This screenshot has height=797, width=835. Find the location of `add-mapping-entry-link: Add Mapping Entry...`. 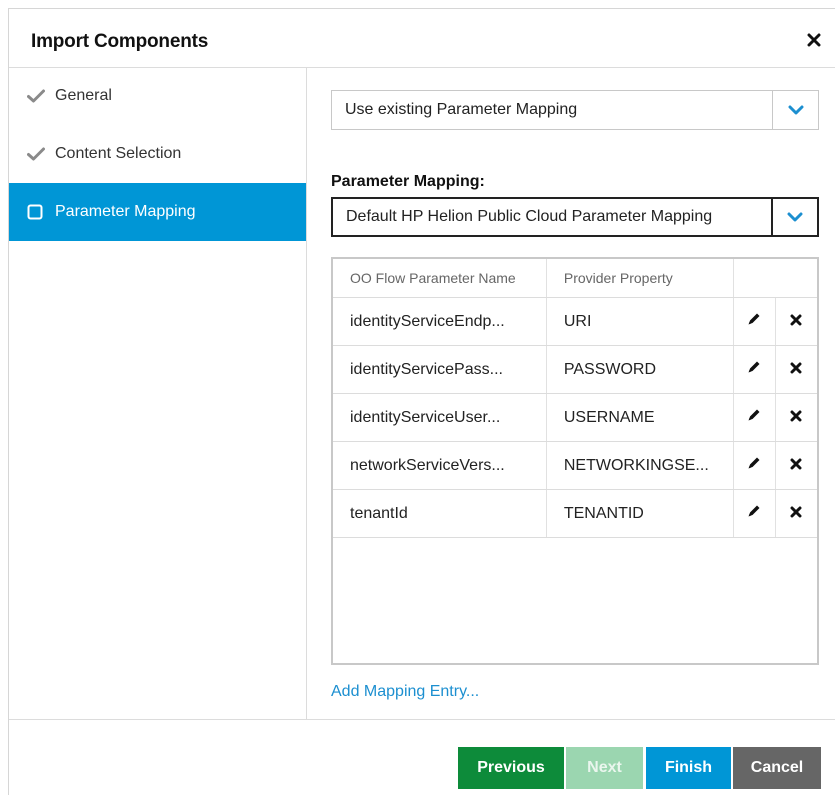

add-mapping-entry-link: Add Mapping Entry... is located at coordinates (405, 692).